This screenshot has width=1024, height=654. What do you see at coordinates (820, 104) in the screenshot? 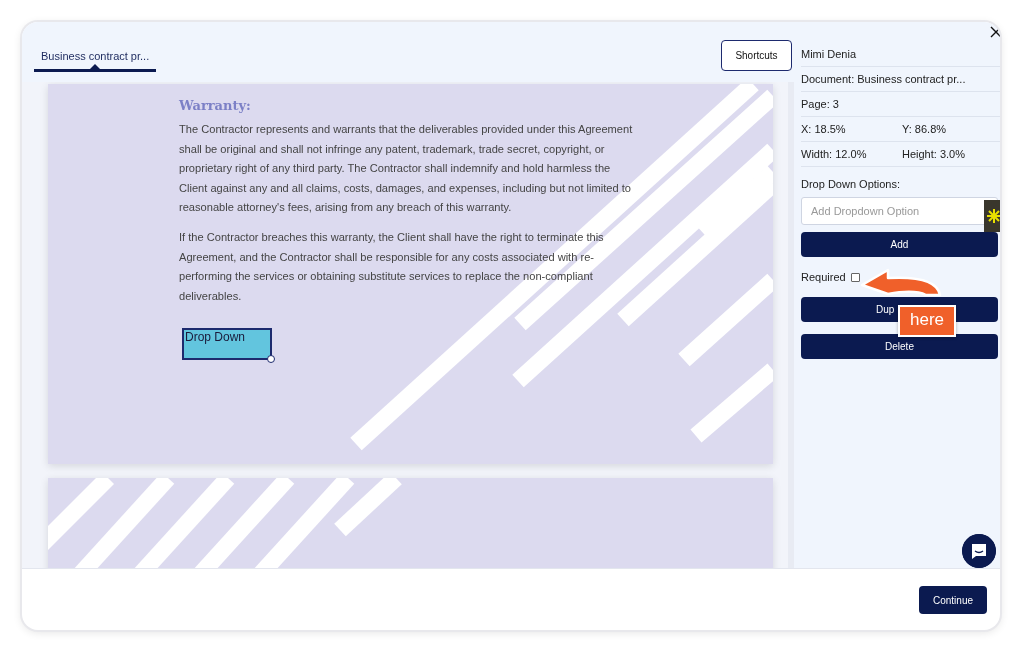
I see `info-text: Page: 3` at bounding box center [820, 104].